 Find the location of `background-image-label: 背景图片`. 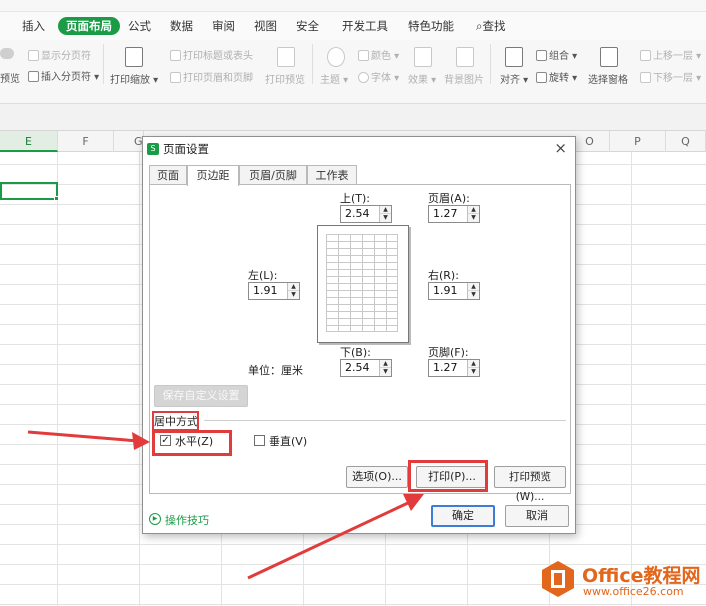

background-image-label: 背景图片 is located at coordinates (464, 80).